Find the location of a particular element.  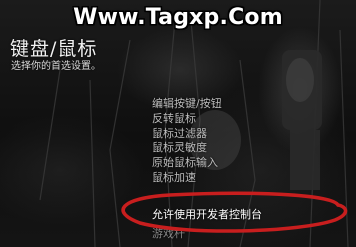

menu-item-mouse-acceleration: 鼠标加速 is located at coordinates (187, 178).